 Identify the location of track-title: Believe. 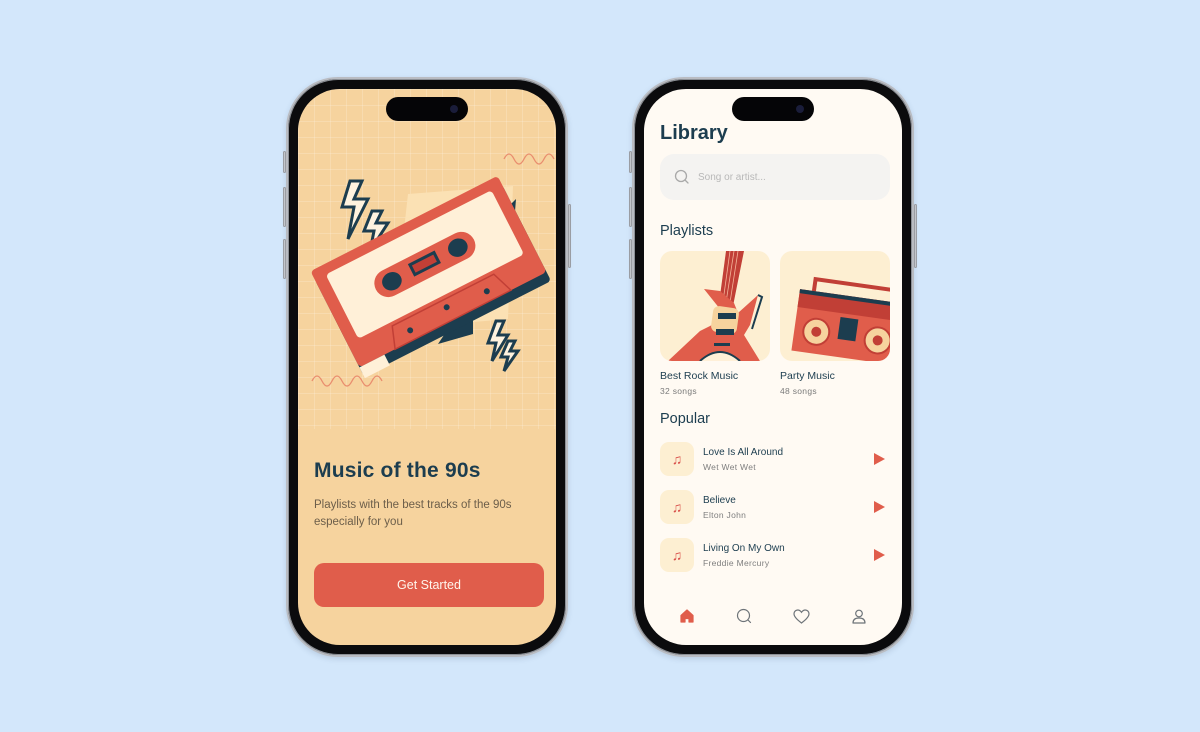
(719, 500).